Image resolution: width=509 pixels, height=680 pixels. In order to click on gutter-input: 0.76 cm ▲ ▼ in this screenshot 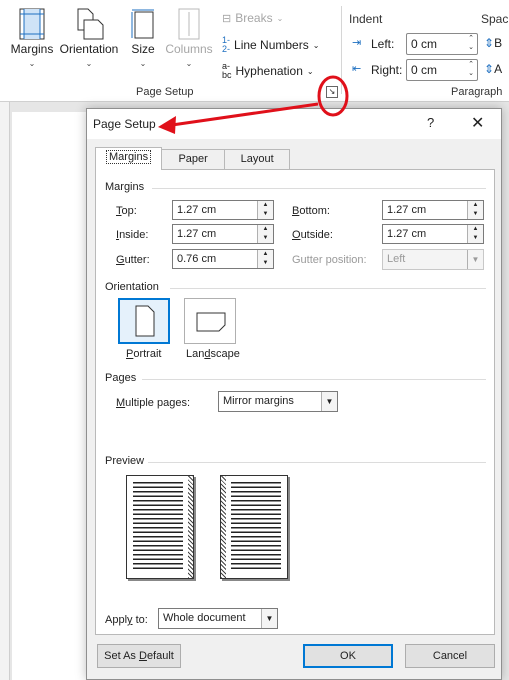, I will do `click(223, 259)`.